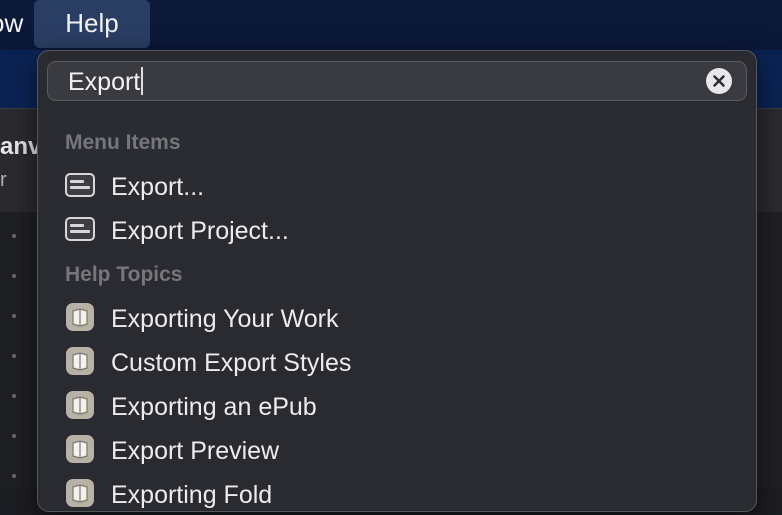  Describe the element at coordinates (142, 81) in the screenshot. I see `text-caret` at that location.